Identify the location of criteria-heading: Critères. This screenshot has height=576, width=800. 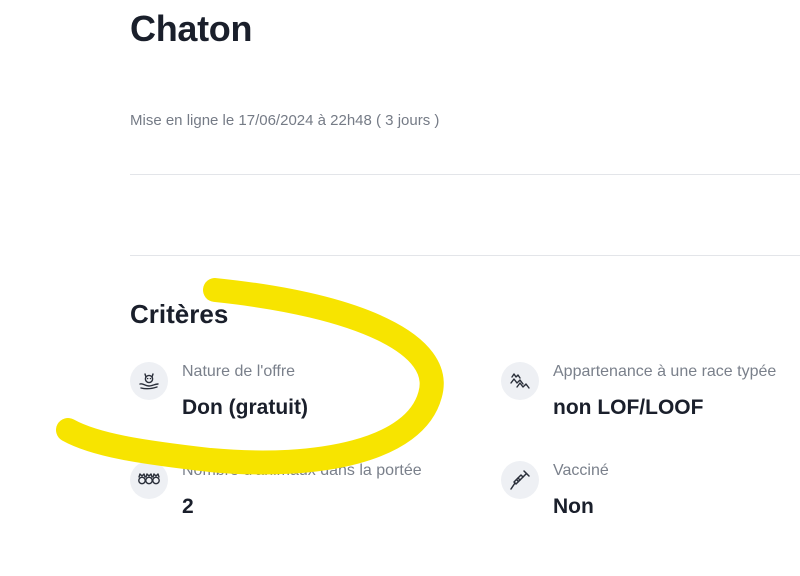
(179, 314).